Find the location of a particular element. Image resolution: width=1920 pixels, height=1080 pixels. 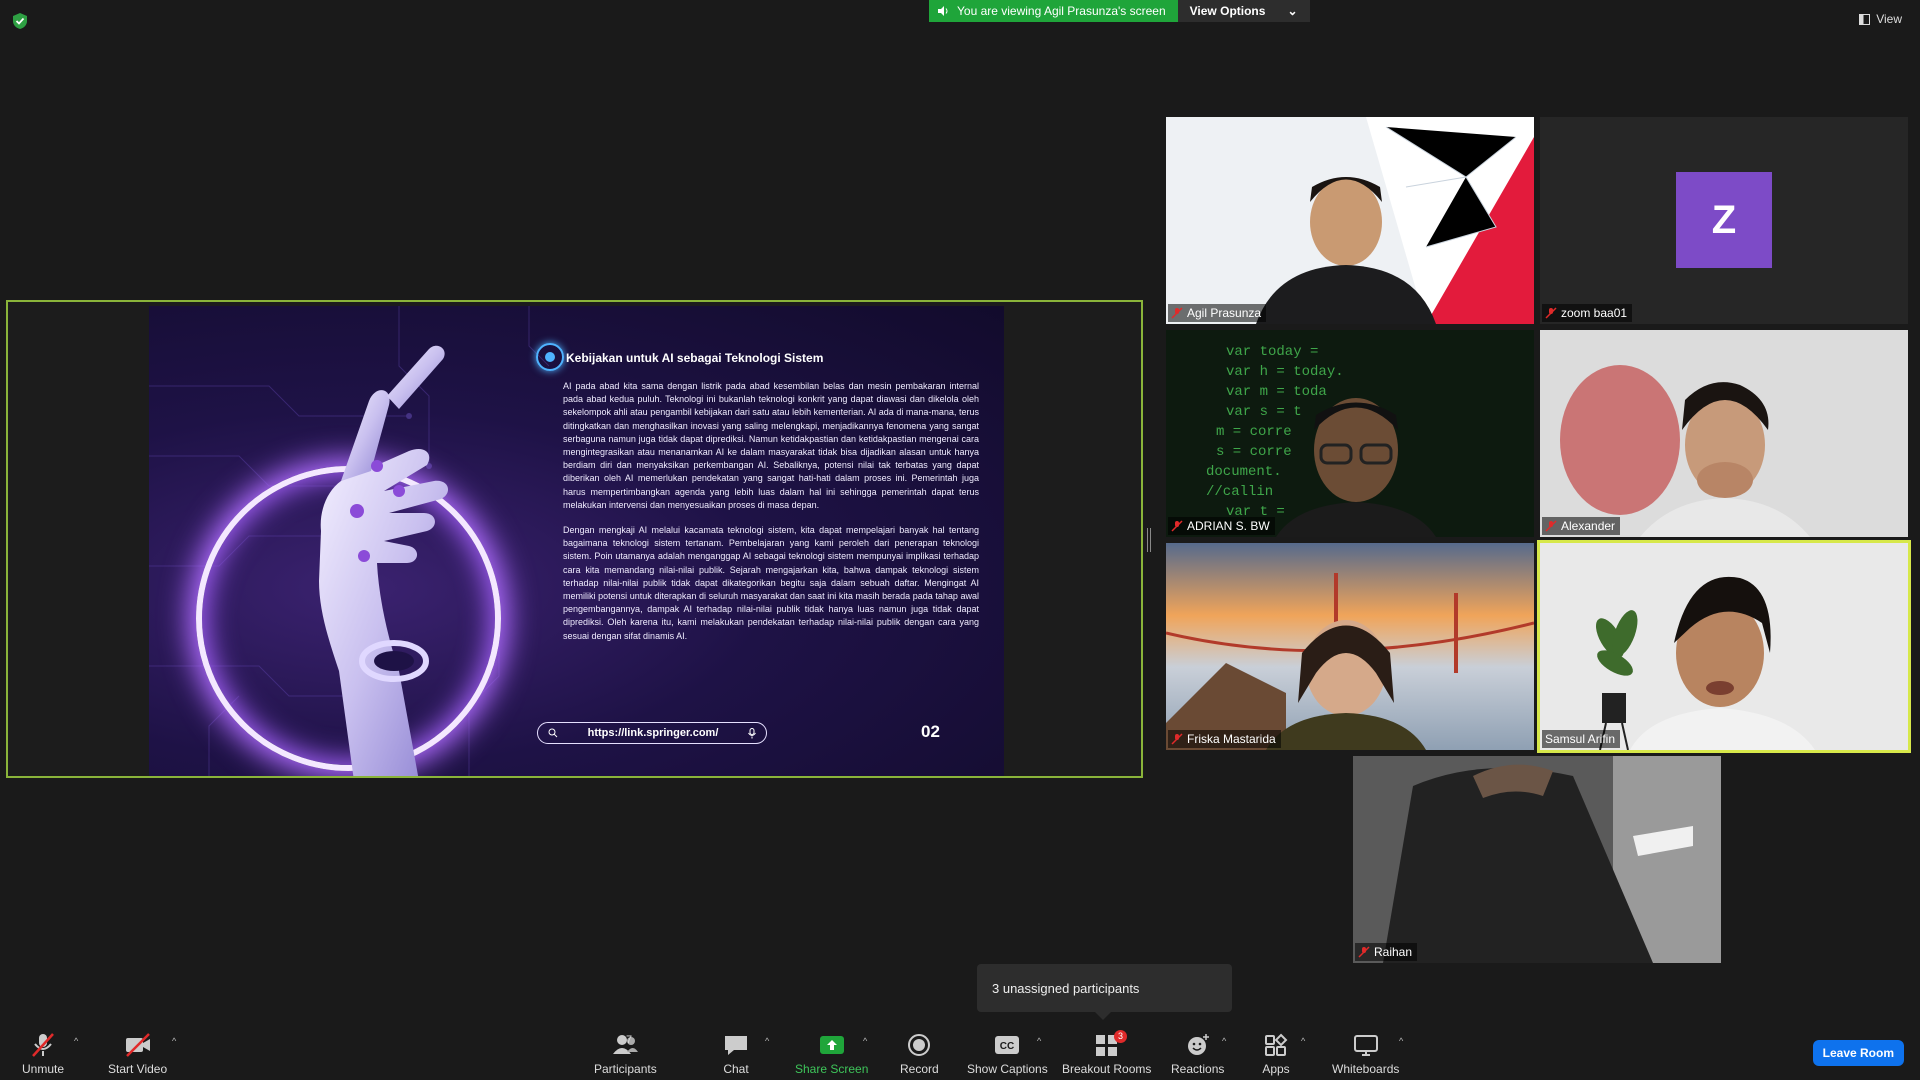

share-options-caret-icon: ^ is located at coordinates (865, 1041).